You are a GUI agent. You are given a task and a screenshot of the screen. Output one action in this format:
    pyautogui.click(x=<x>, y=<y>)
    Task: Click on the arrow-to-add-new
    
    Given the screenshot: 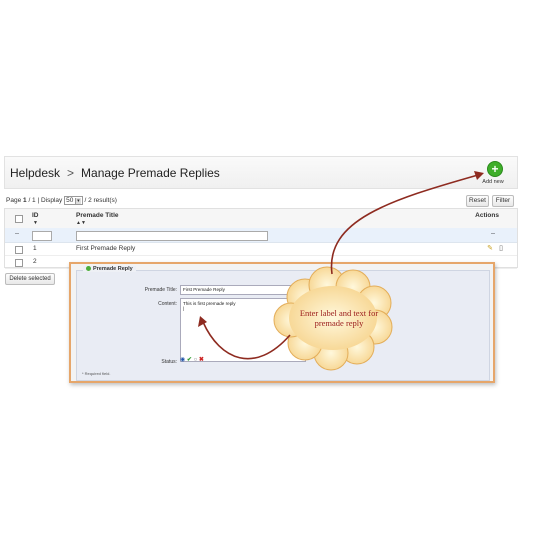 What is the action you would take?
    pyautogui.click(x=404, y=224)
    